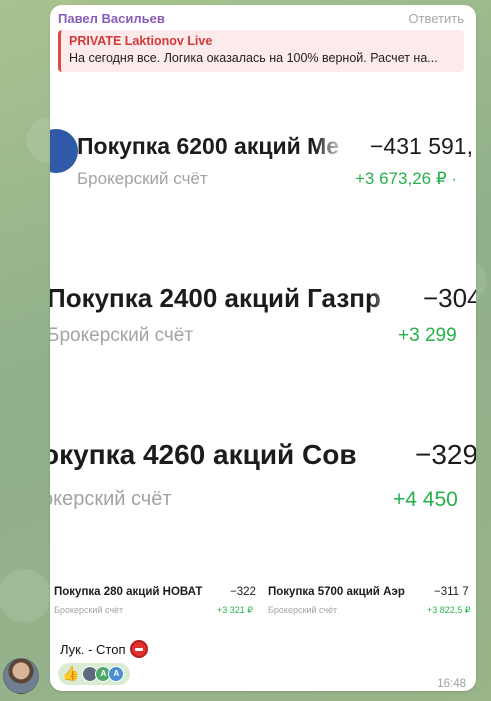 This screenshot has height=701, width=491. What do you see at coordinates (425, 499) in the screenshot?
I see `transaction-change: +4 450` at bounding box center [425, 499].